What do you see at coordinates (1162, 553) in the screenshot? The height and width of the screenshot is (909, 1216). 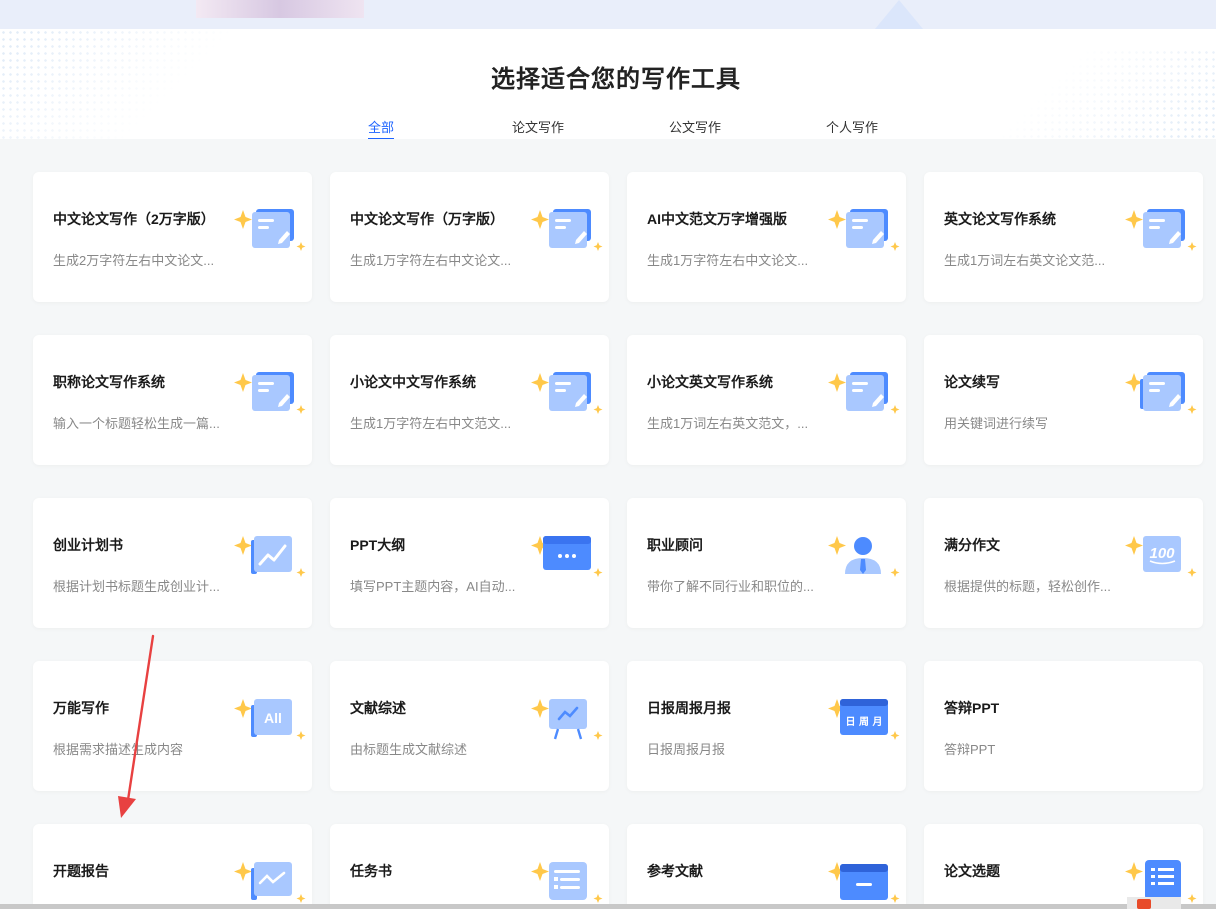 I see `svg-text: 100` at bounding box center [1162, 553].